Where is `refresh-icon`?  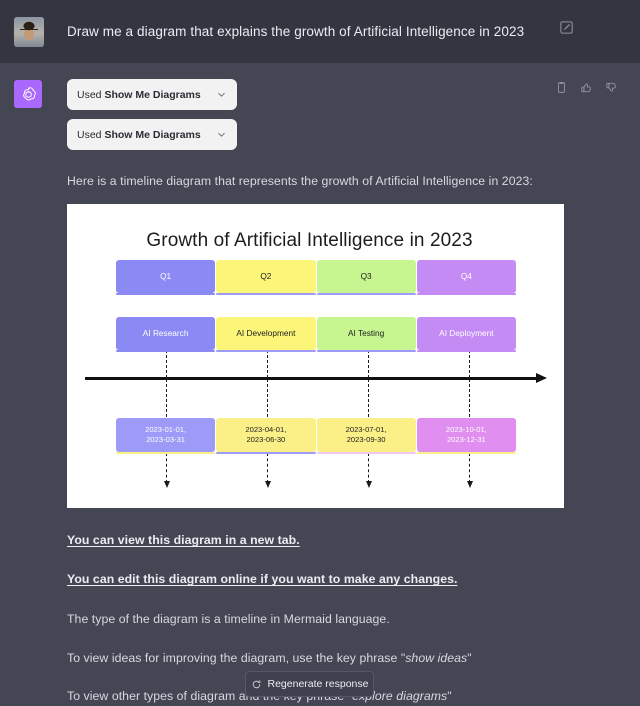 refresh-icon is located at coordinates (256, 684).